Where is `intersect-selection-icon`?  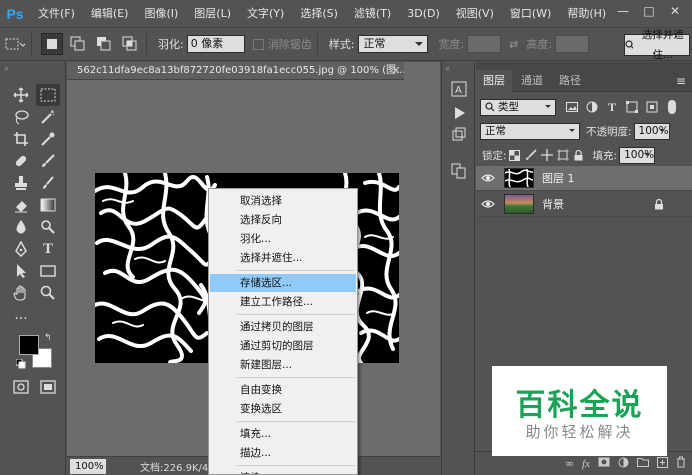 intersect-selection-icon is located at coordinates (130, 44).